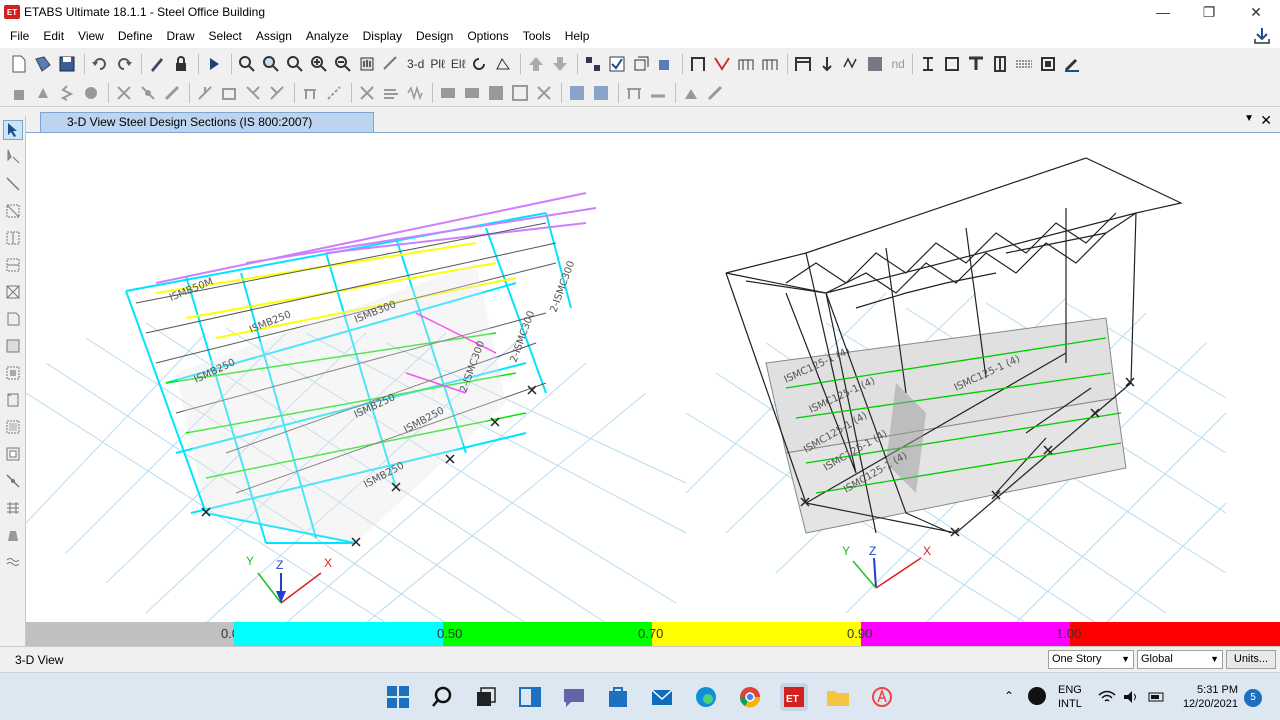 This screenshot has width=1280, height=720. I want to click on draw-area-button, so click(952, 64).